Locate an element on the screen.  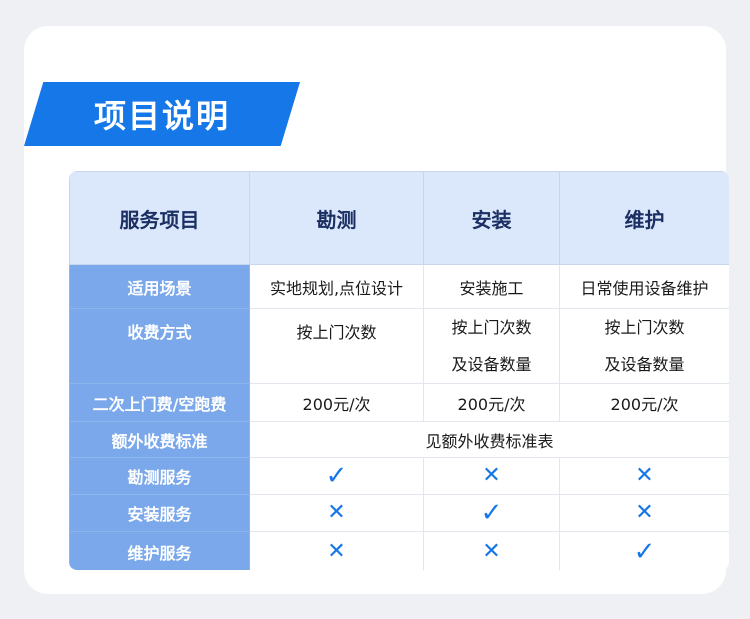
table-row-revisit-fee: 二次上门费/空跑费 200元/次 200元/次 200元/次 is located at coordinates (399, 402).